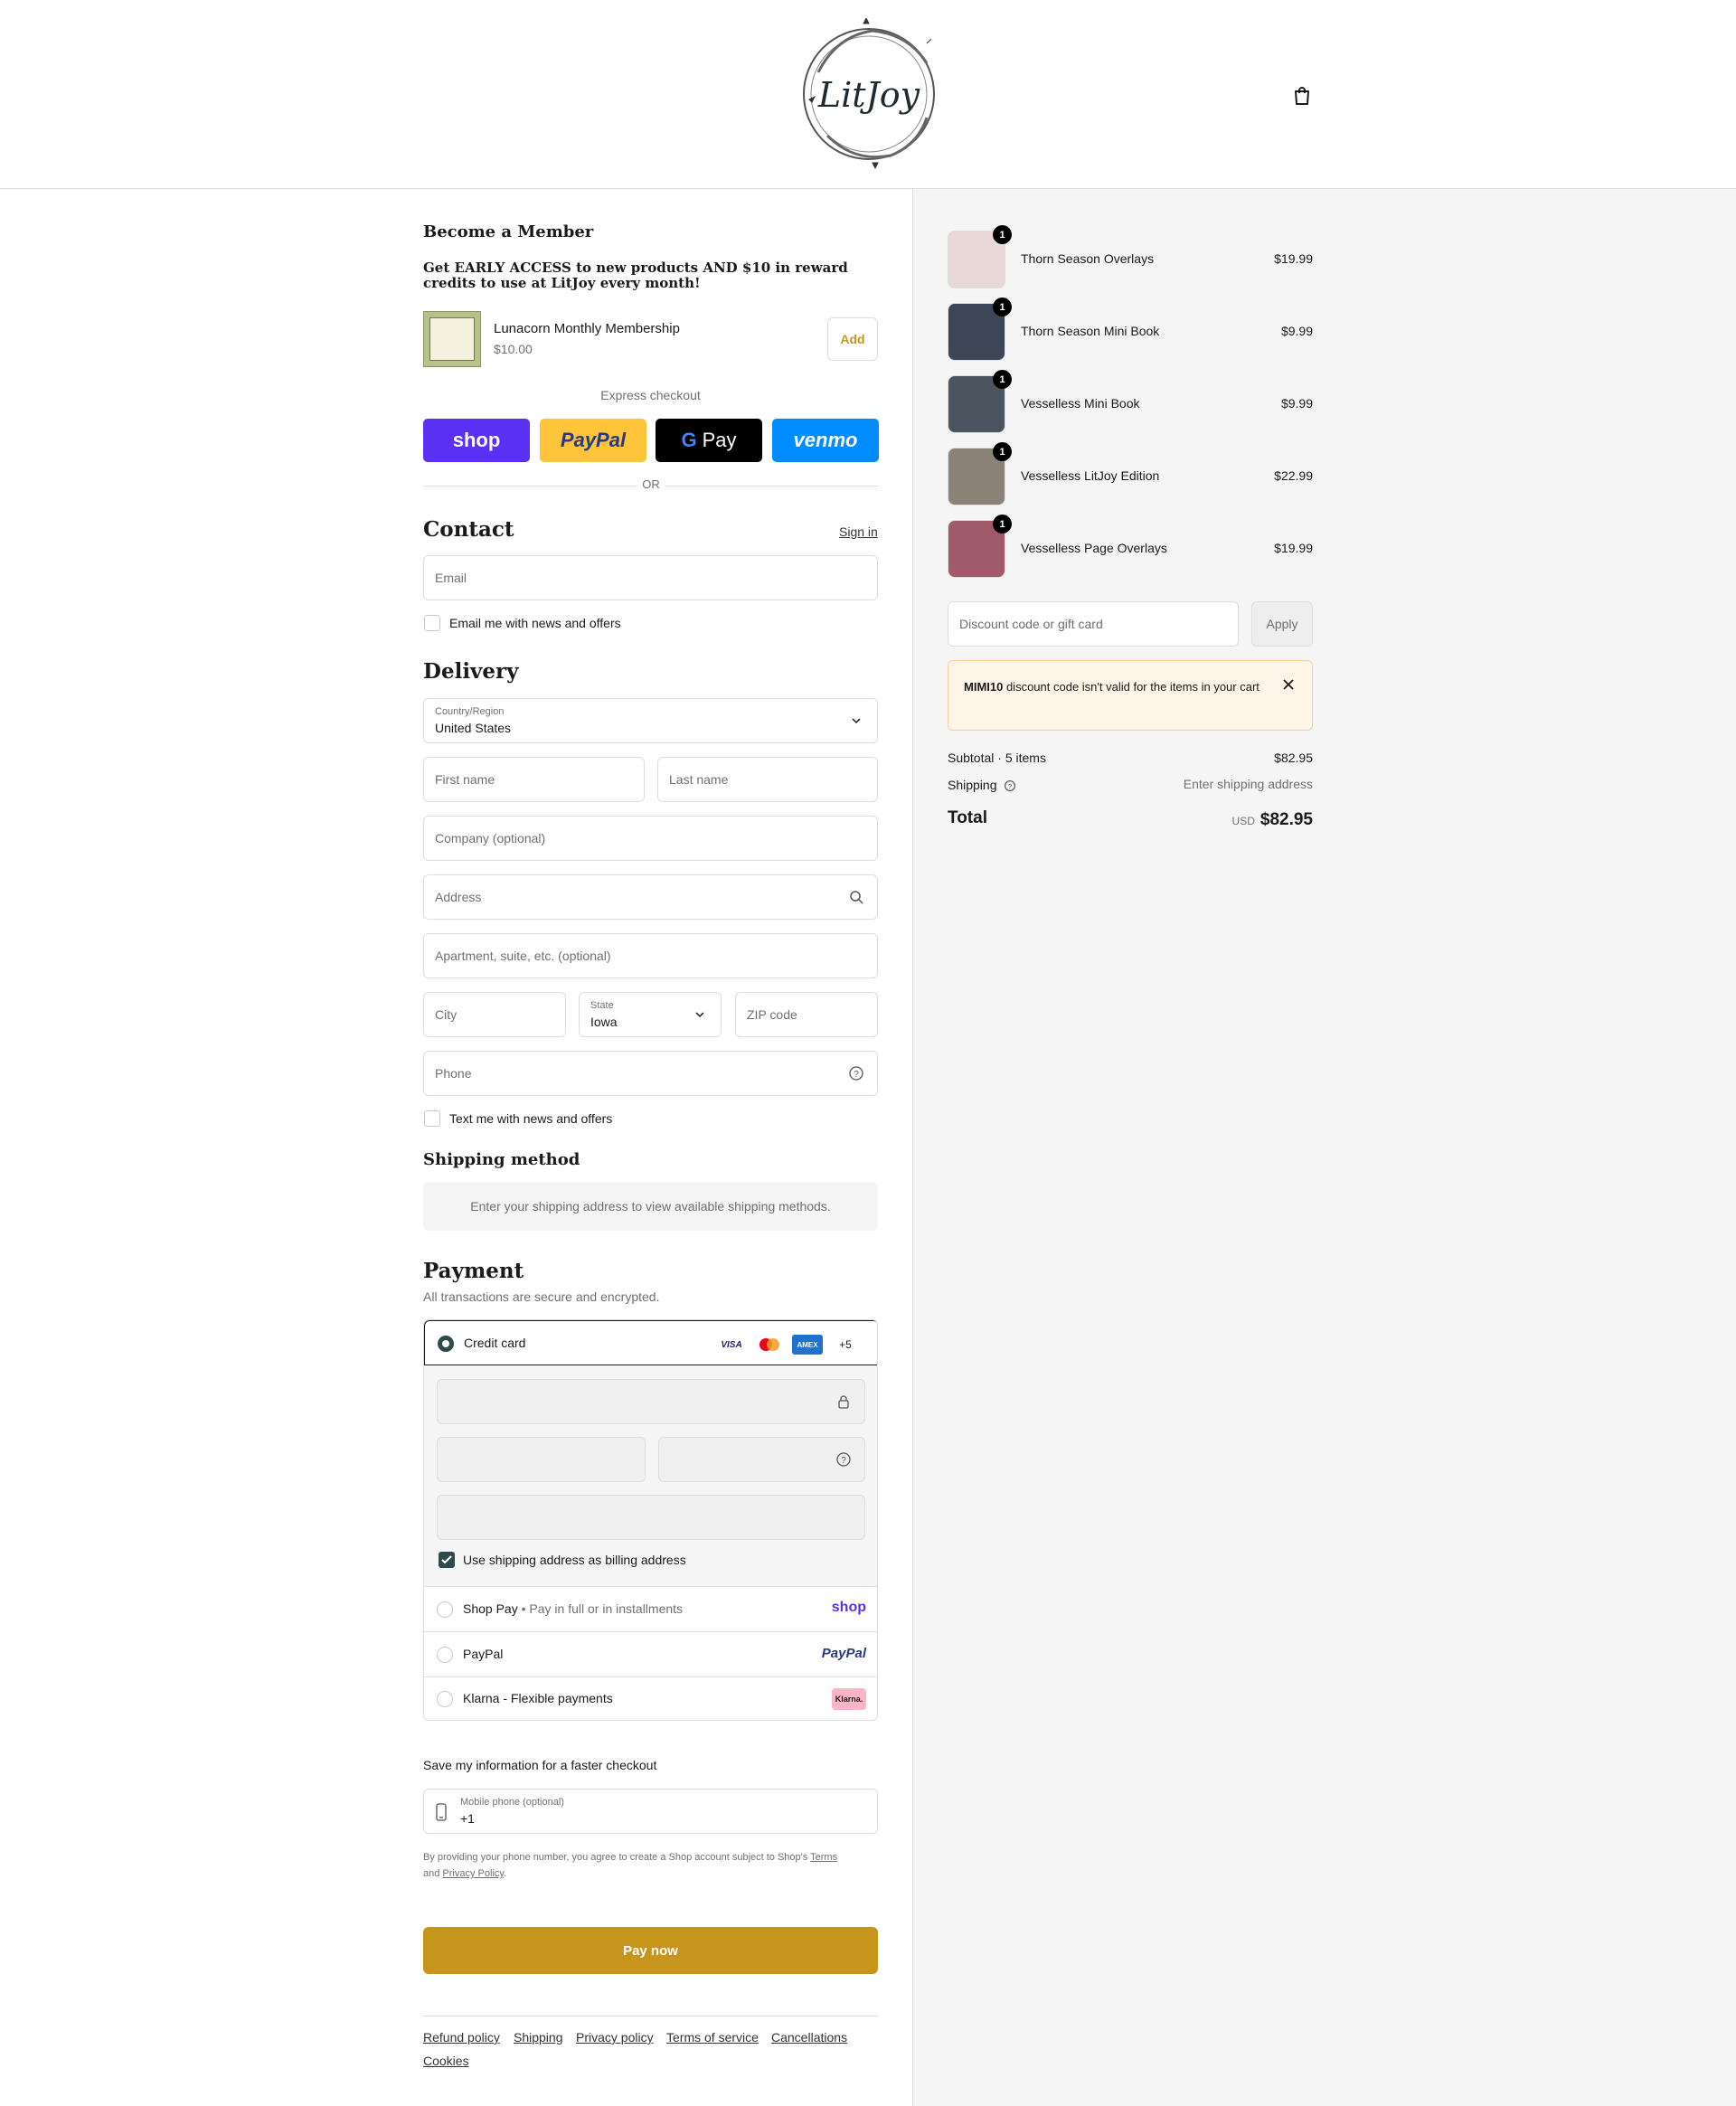 The image size is (1736, 2106). What do you see at coordinates (650, 1654) in the screenshot?
I see `paypal-option: PayPal PayPal` at bounding box center [650, 1654].